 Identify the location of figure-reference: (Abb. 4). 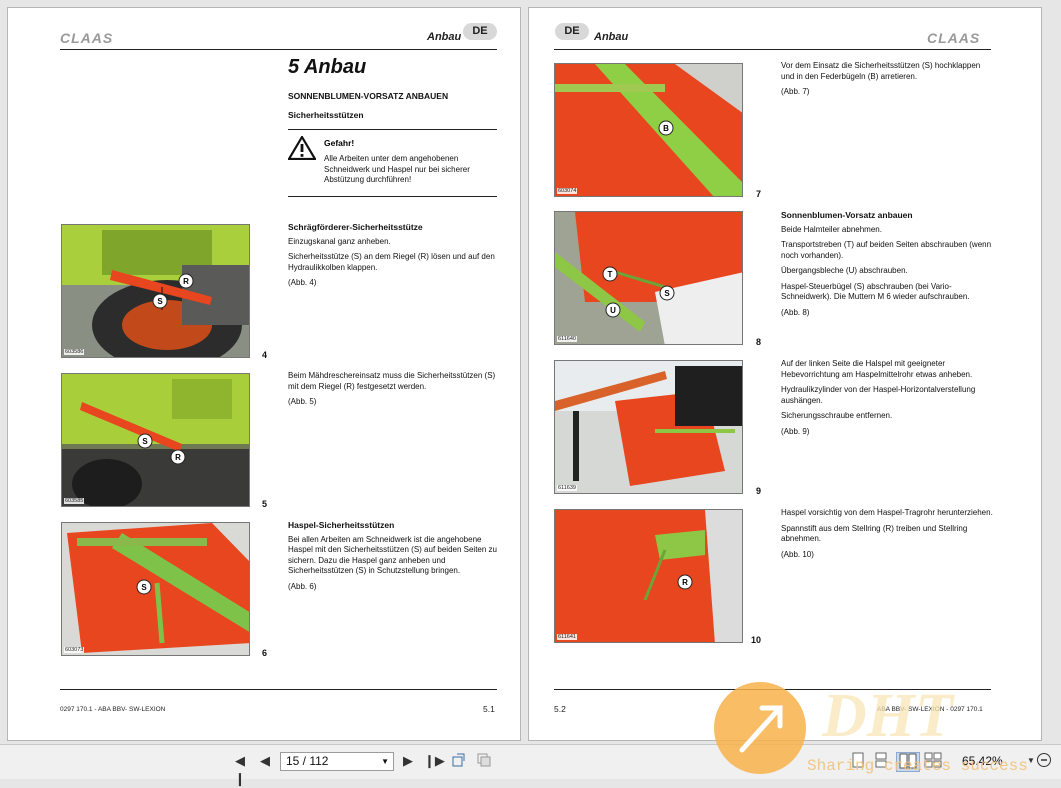
(302, 282).